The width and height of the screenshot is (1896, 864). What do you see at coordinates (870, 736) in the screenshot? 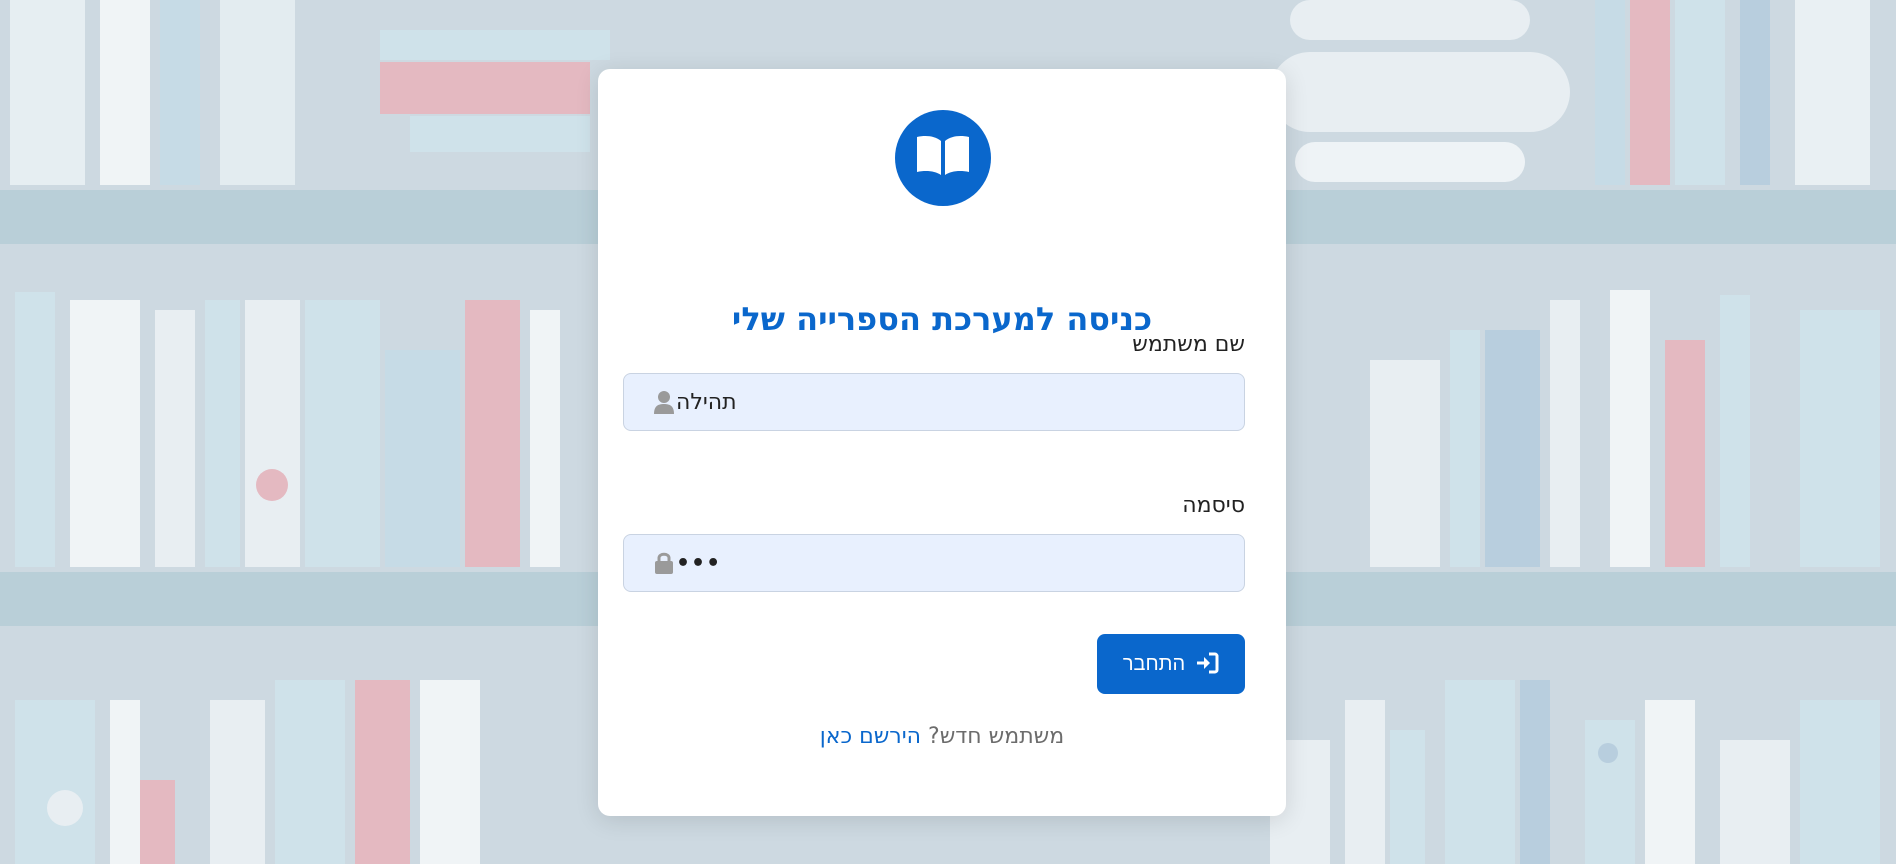
I see `register-link: הירשם כאן` at bounding box center [870, 736].